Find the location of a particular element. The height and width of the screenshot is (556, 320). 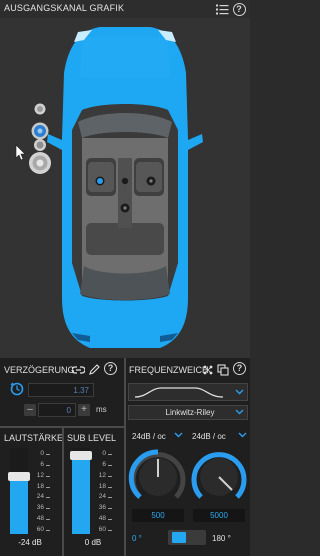

volume-panel: LAUTSTÄRKE 0 6 12 18 24 36 48 60 -24 dB is located at coordinates (32, 492).